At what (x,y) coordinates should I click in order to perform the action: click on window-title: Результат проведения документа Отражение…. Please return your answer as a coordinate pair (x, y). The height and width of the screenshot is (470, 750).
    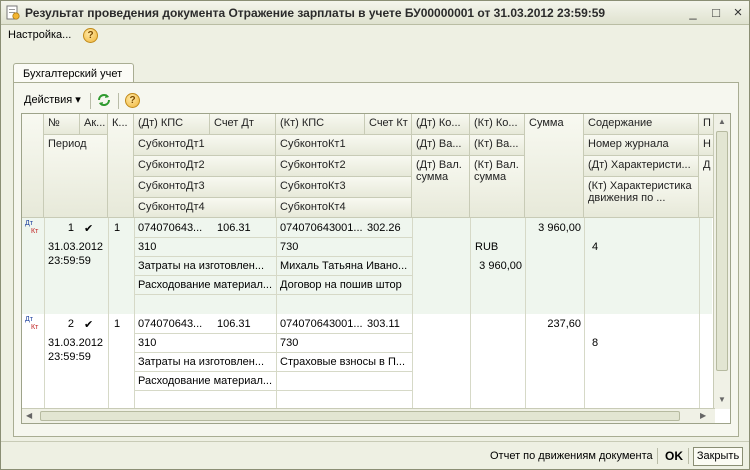
    Looking at the image, I should click on (315, 13).